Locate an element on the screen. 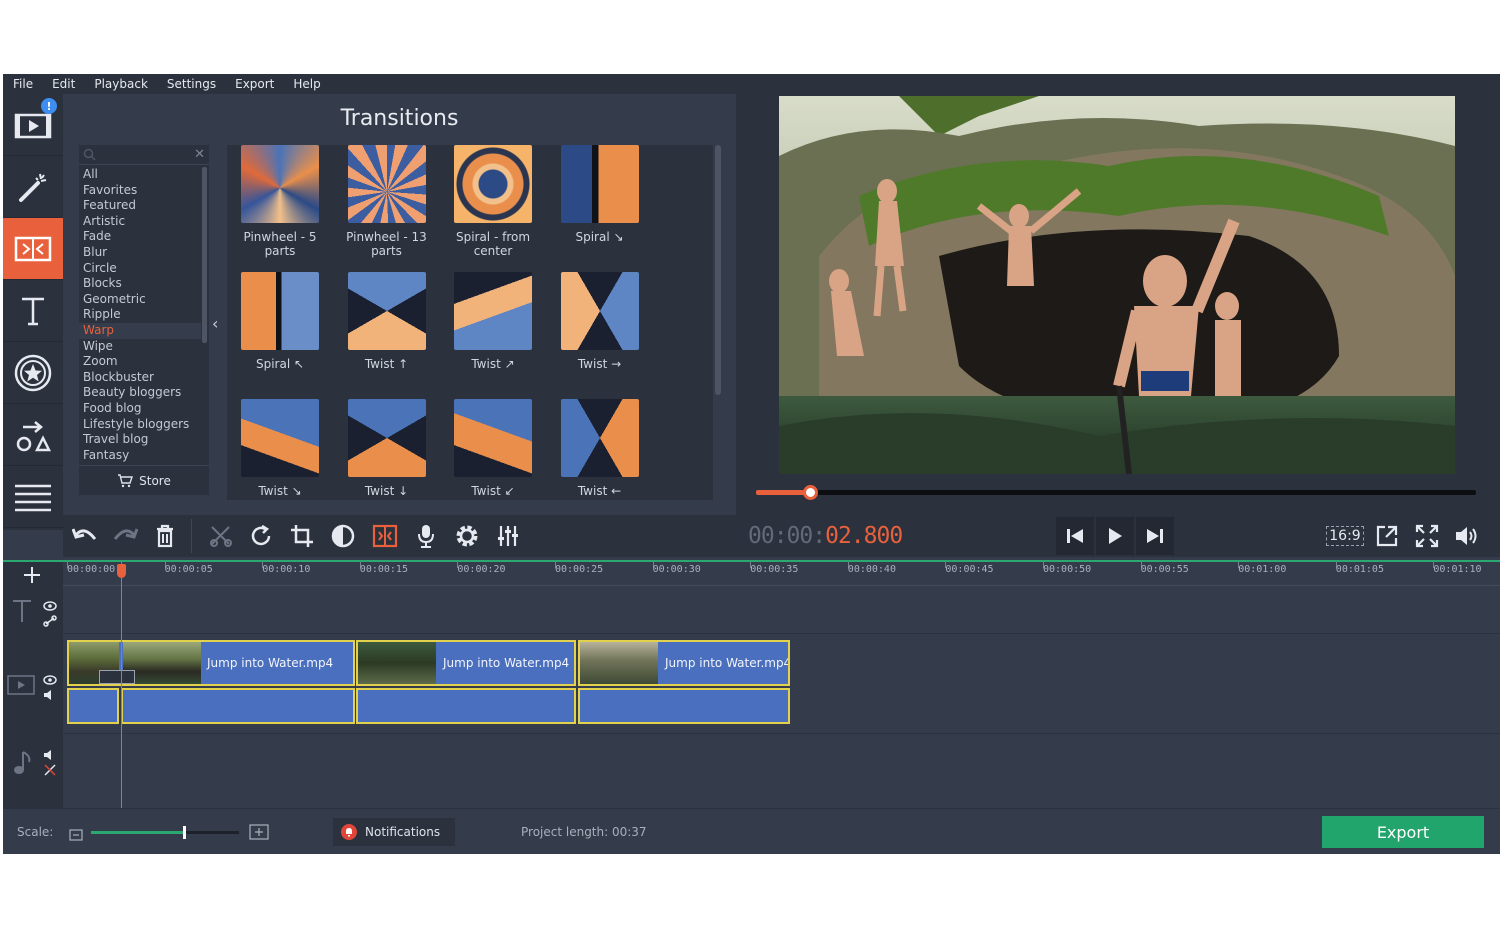 The height and width of the screenshot is (927, 1500). text-track is located at coordinates (781, 610).